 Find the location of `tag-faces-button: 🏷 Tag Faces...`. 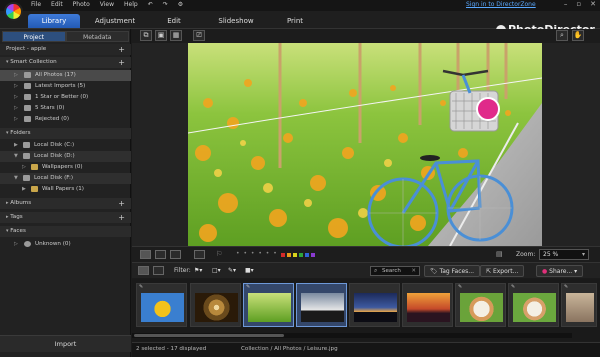

tag-faces-button: 🏷 Tag Faces... is located at coordinates (452, 271).